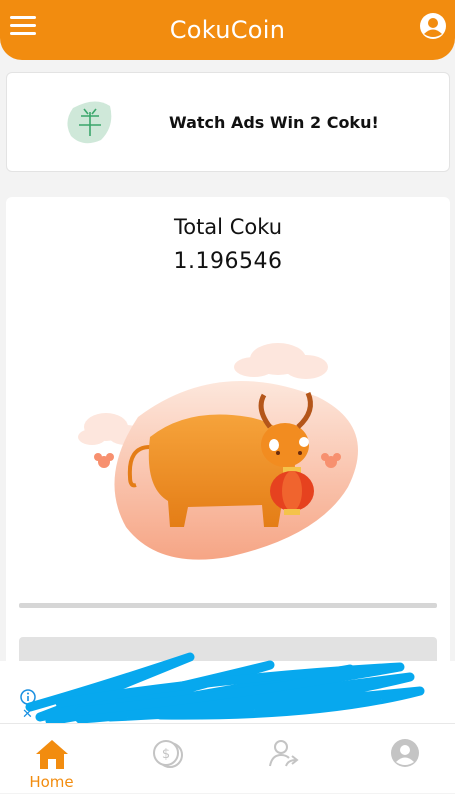 The height and width of the screenshot is (794, 455). What do you see at coordinates (228, 227) in the screenshot?
I see `total-coku-label: Total Coku` at bounding box center [228, 227].